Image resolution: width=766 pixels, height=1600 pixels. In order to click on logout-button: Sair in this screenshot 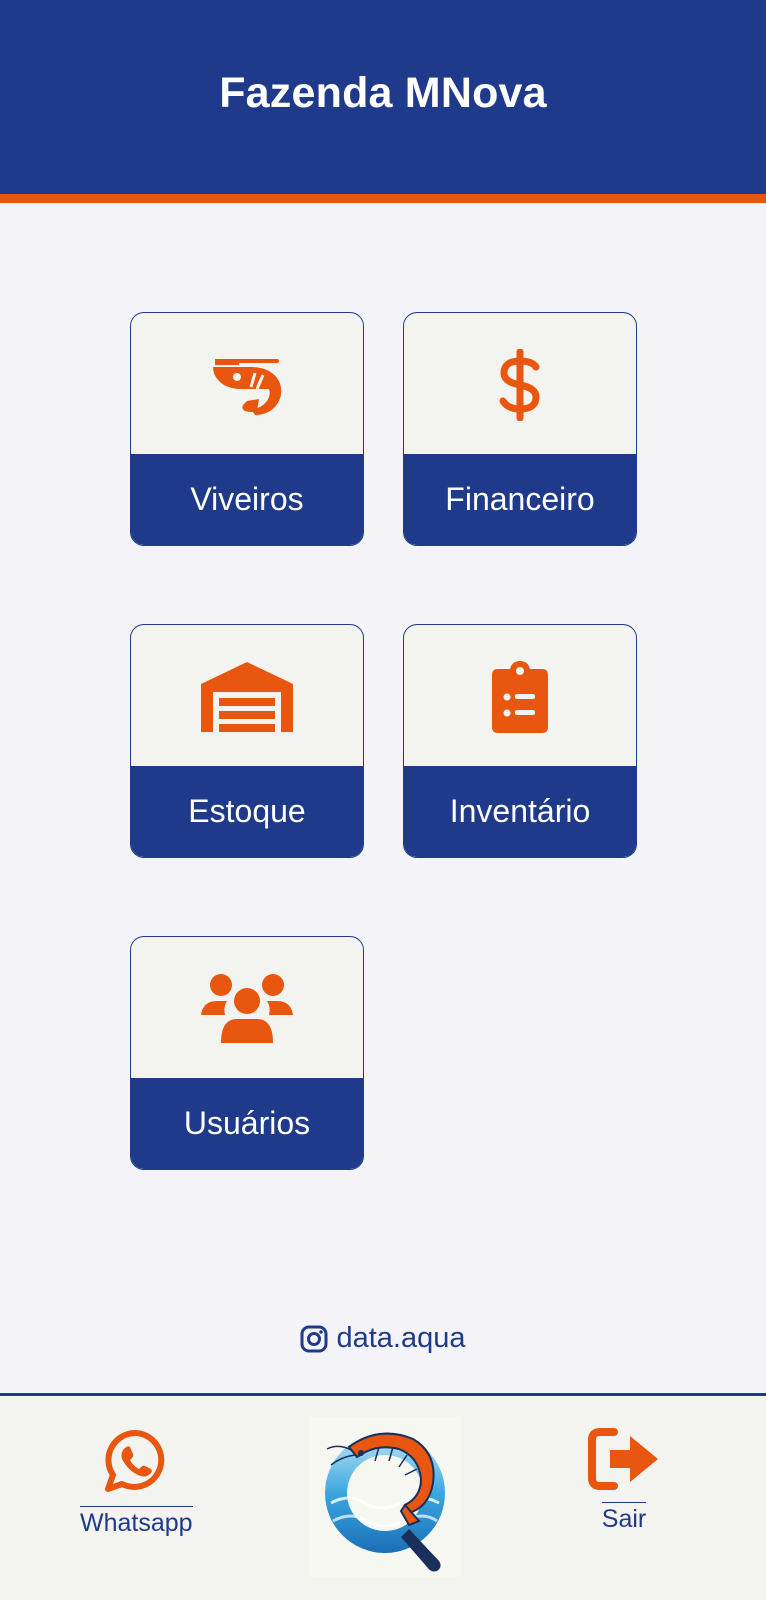, I will do `click(624, 1481)`.